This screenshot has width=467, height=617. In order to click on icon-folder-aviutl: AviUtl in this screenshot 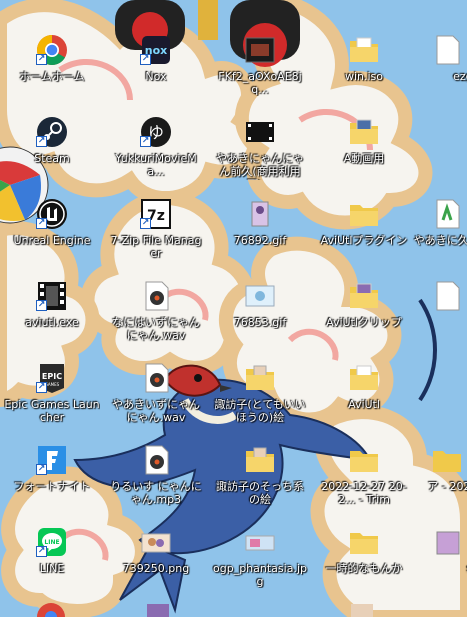, I will do `click(364, 398)`.